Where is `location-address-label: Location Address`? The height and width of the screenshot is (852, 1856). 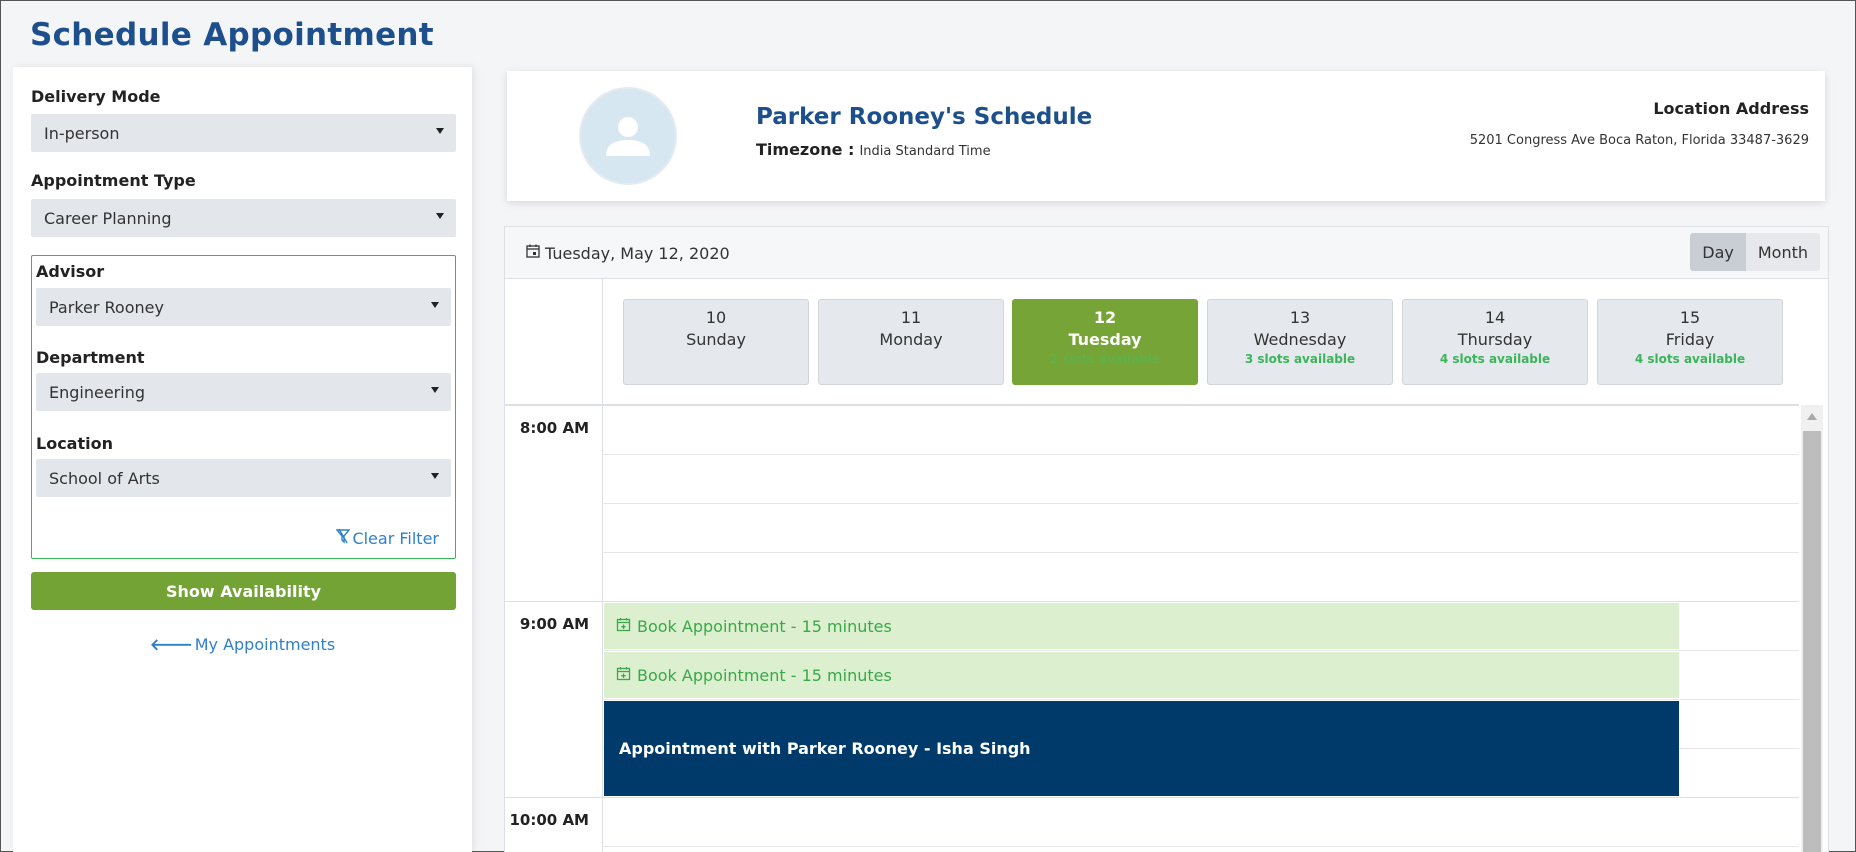
location-address-label: Location Address is located at coordinates (1731, 108).